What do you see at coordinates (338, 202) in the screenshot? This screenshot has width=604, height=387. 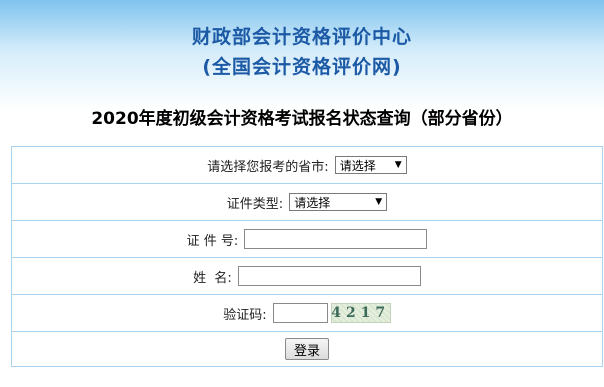 I see `id-type-select: 请选择 ▼` at bounding box center [338, 202].